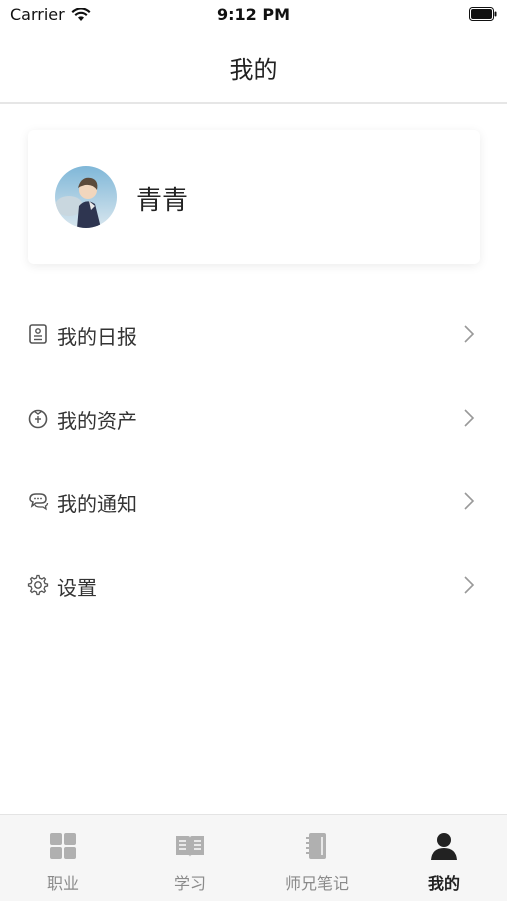 The width and height of the screenshot is (507, 901). What do you see at coordinates (483, 14) in the screenshot?
I see `battery-icon` at bounding box center [483, 14].